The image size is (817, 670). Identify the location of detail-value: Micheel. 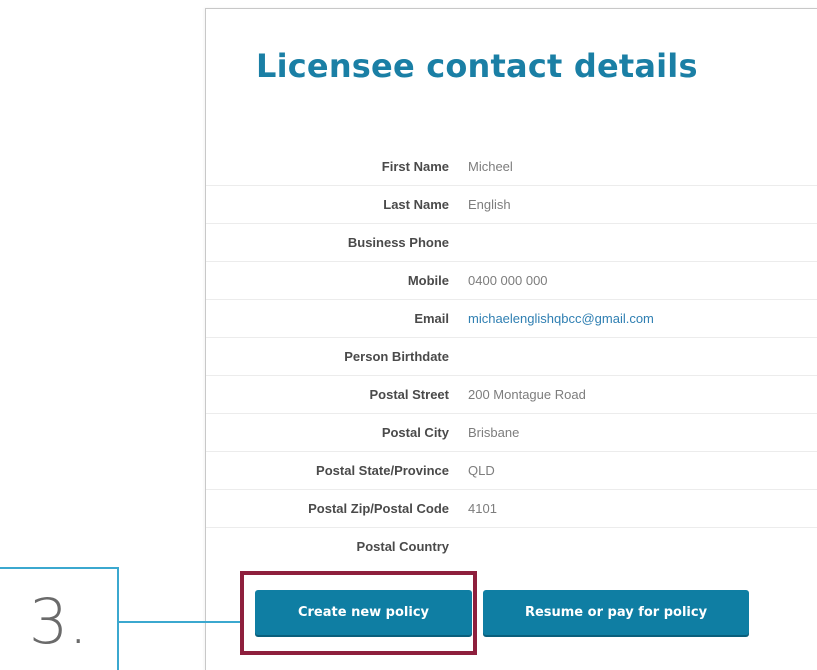
(490, 166).